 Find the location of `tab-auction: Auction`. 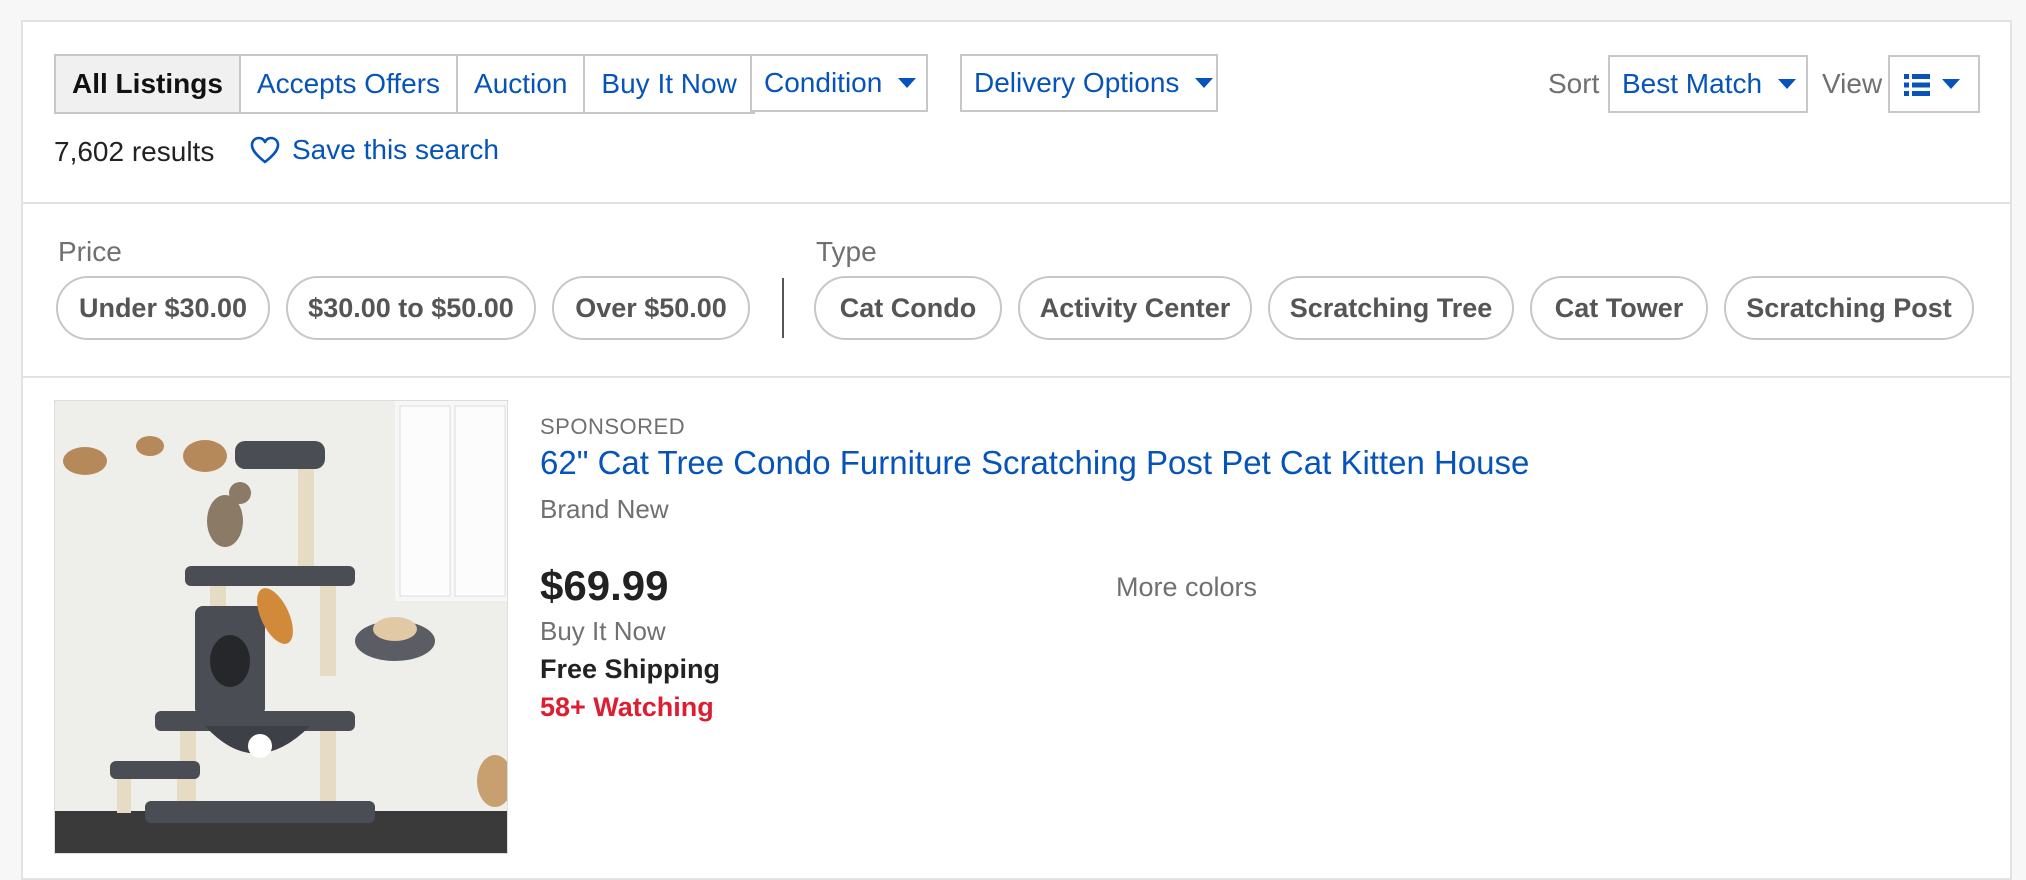

tab-auction: Auction is located at coordinates (519, 84).